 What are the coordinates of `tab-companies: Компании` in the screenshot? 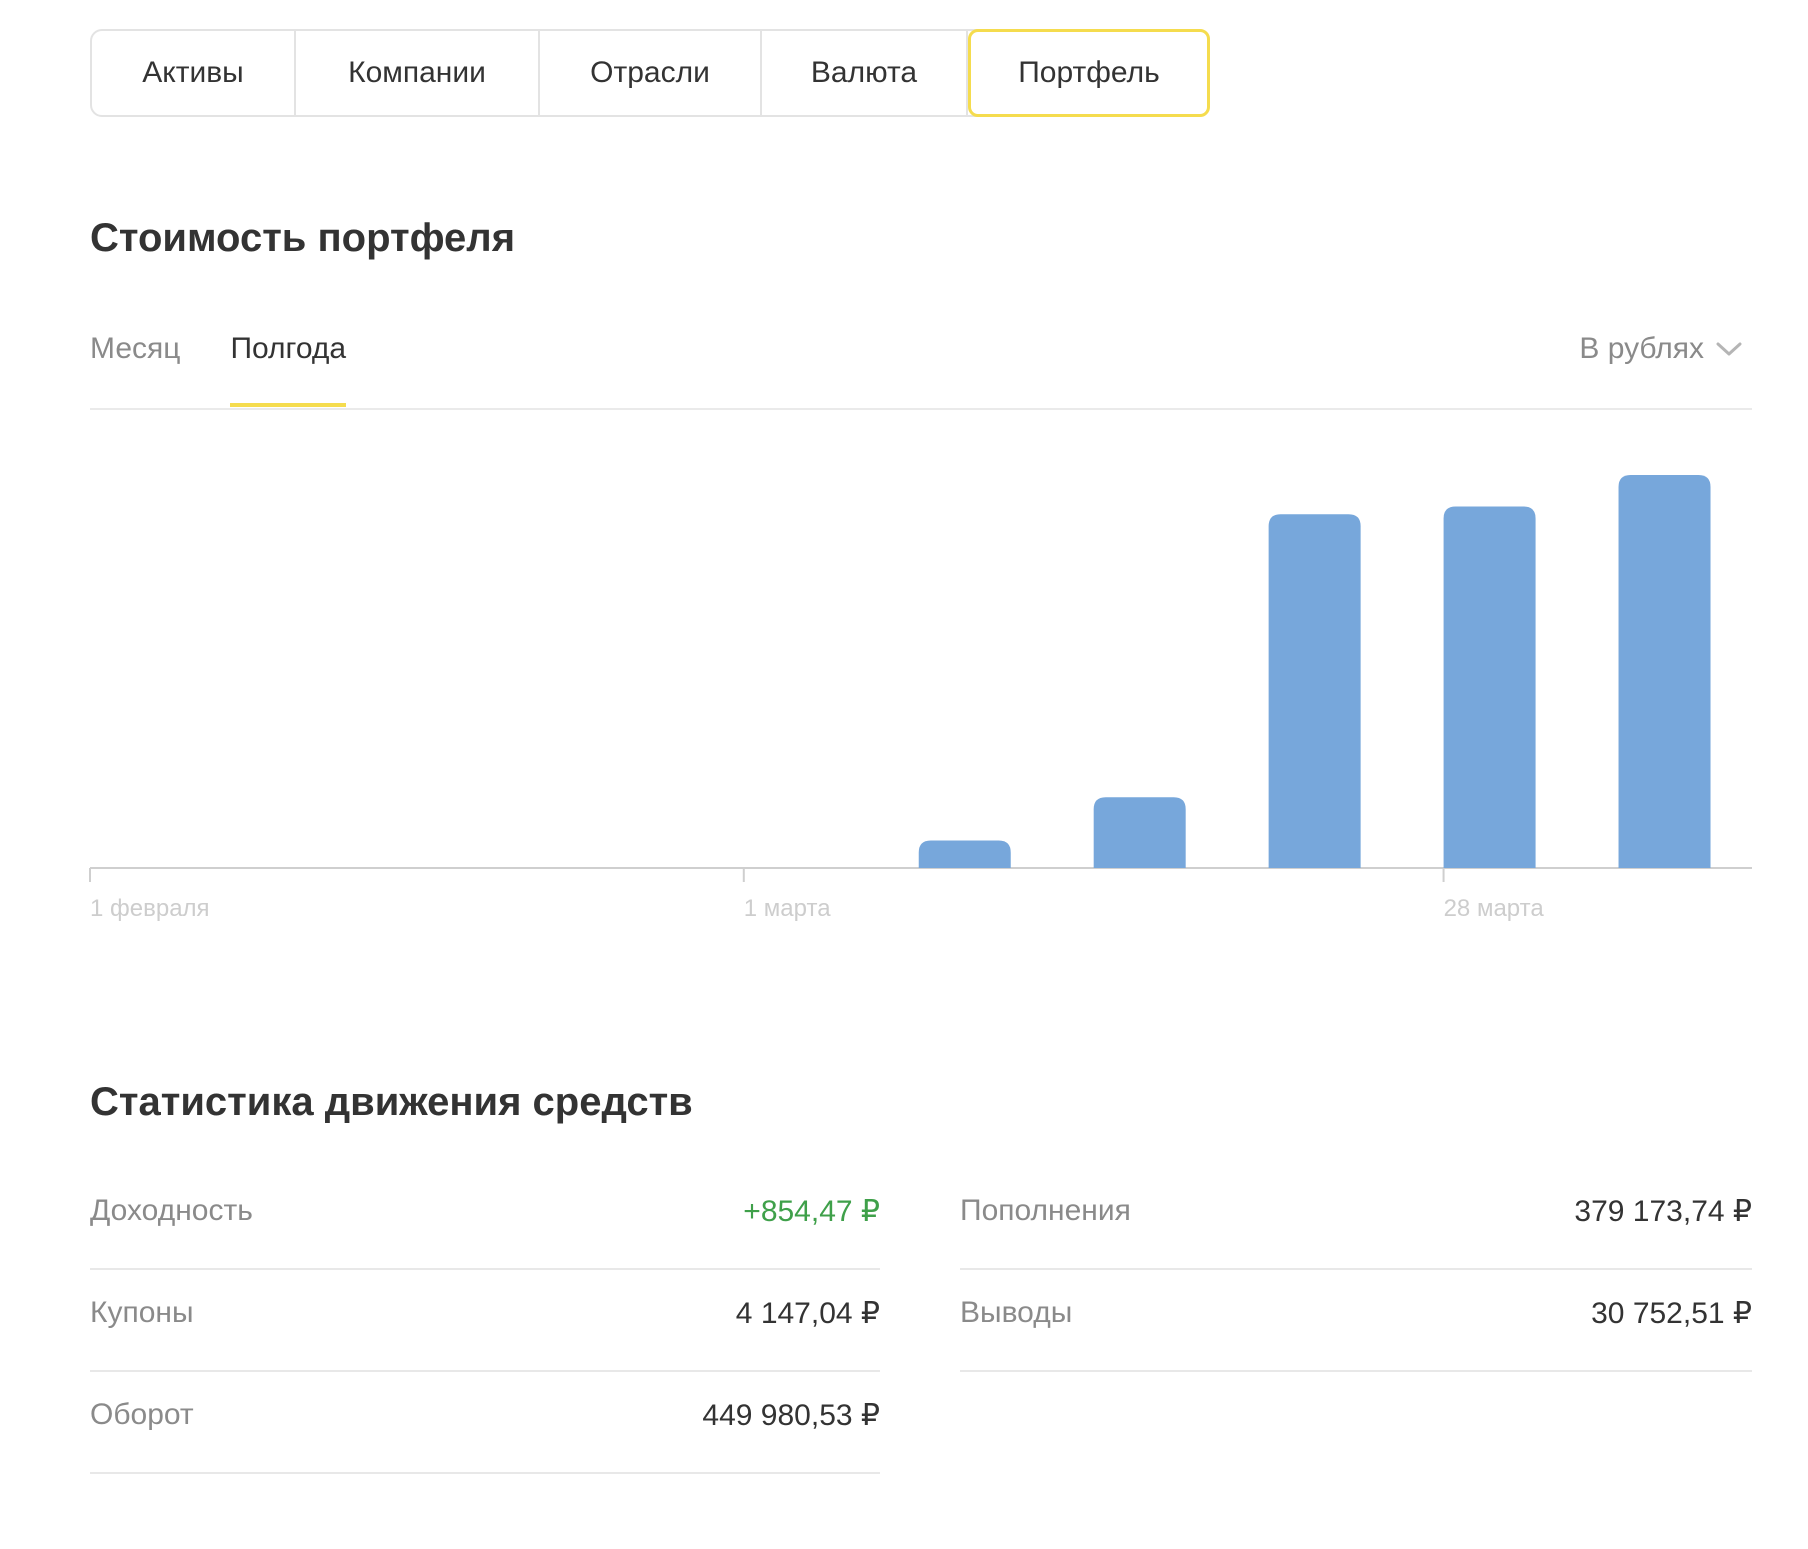 It's located at (418, 73).